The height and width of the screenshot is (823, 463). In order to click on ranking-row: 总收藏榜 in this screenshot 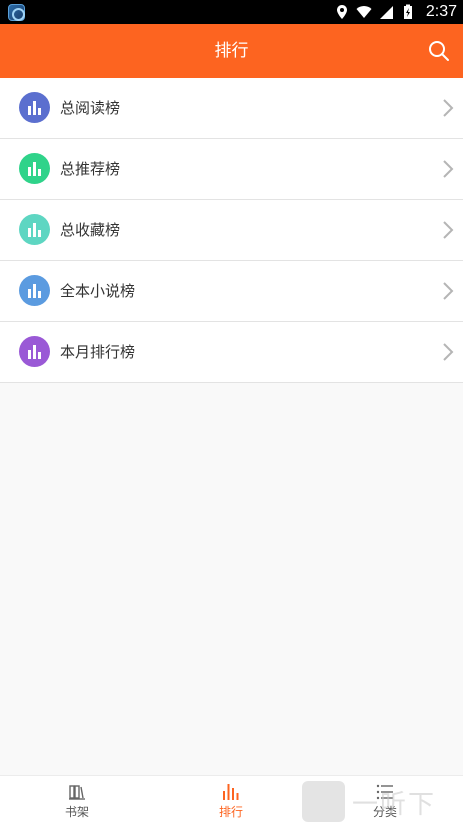, I will do `click(231, 230)`.